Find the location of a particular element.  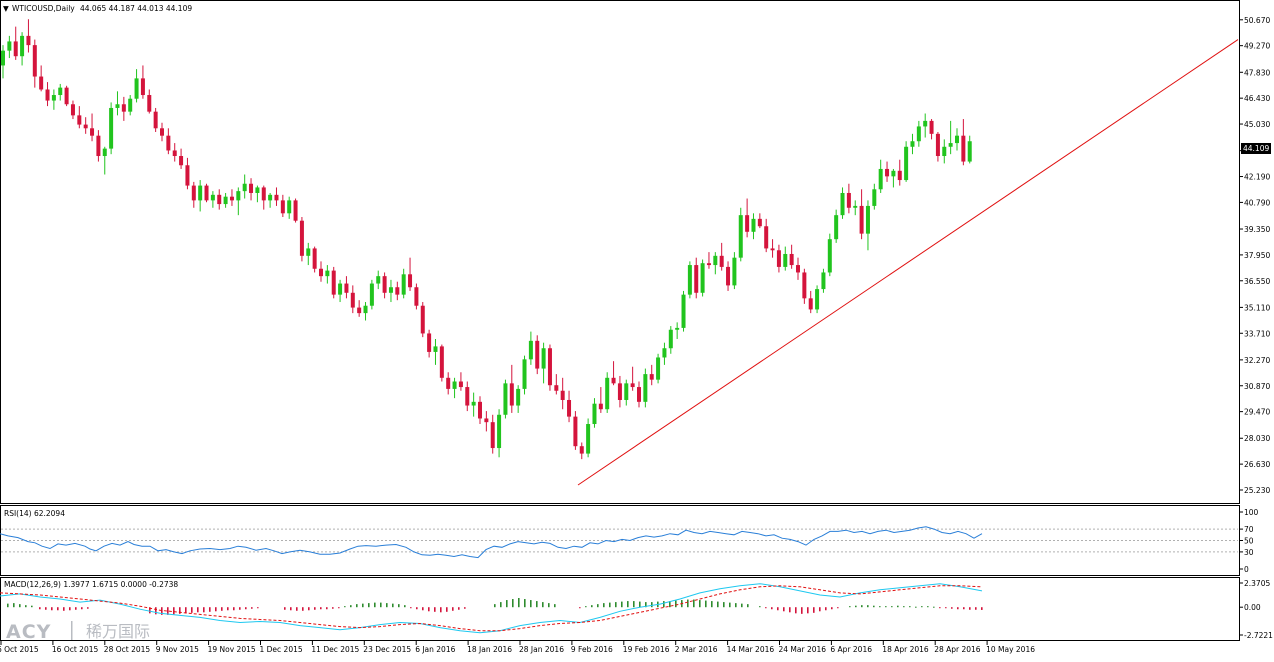

watermark-cn: 稀万国际 is located at coordinates (118, 631).